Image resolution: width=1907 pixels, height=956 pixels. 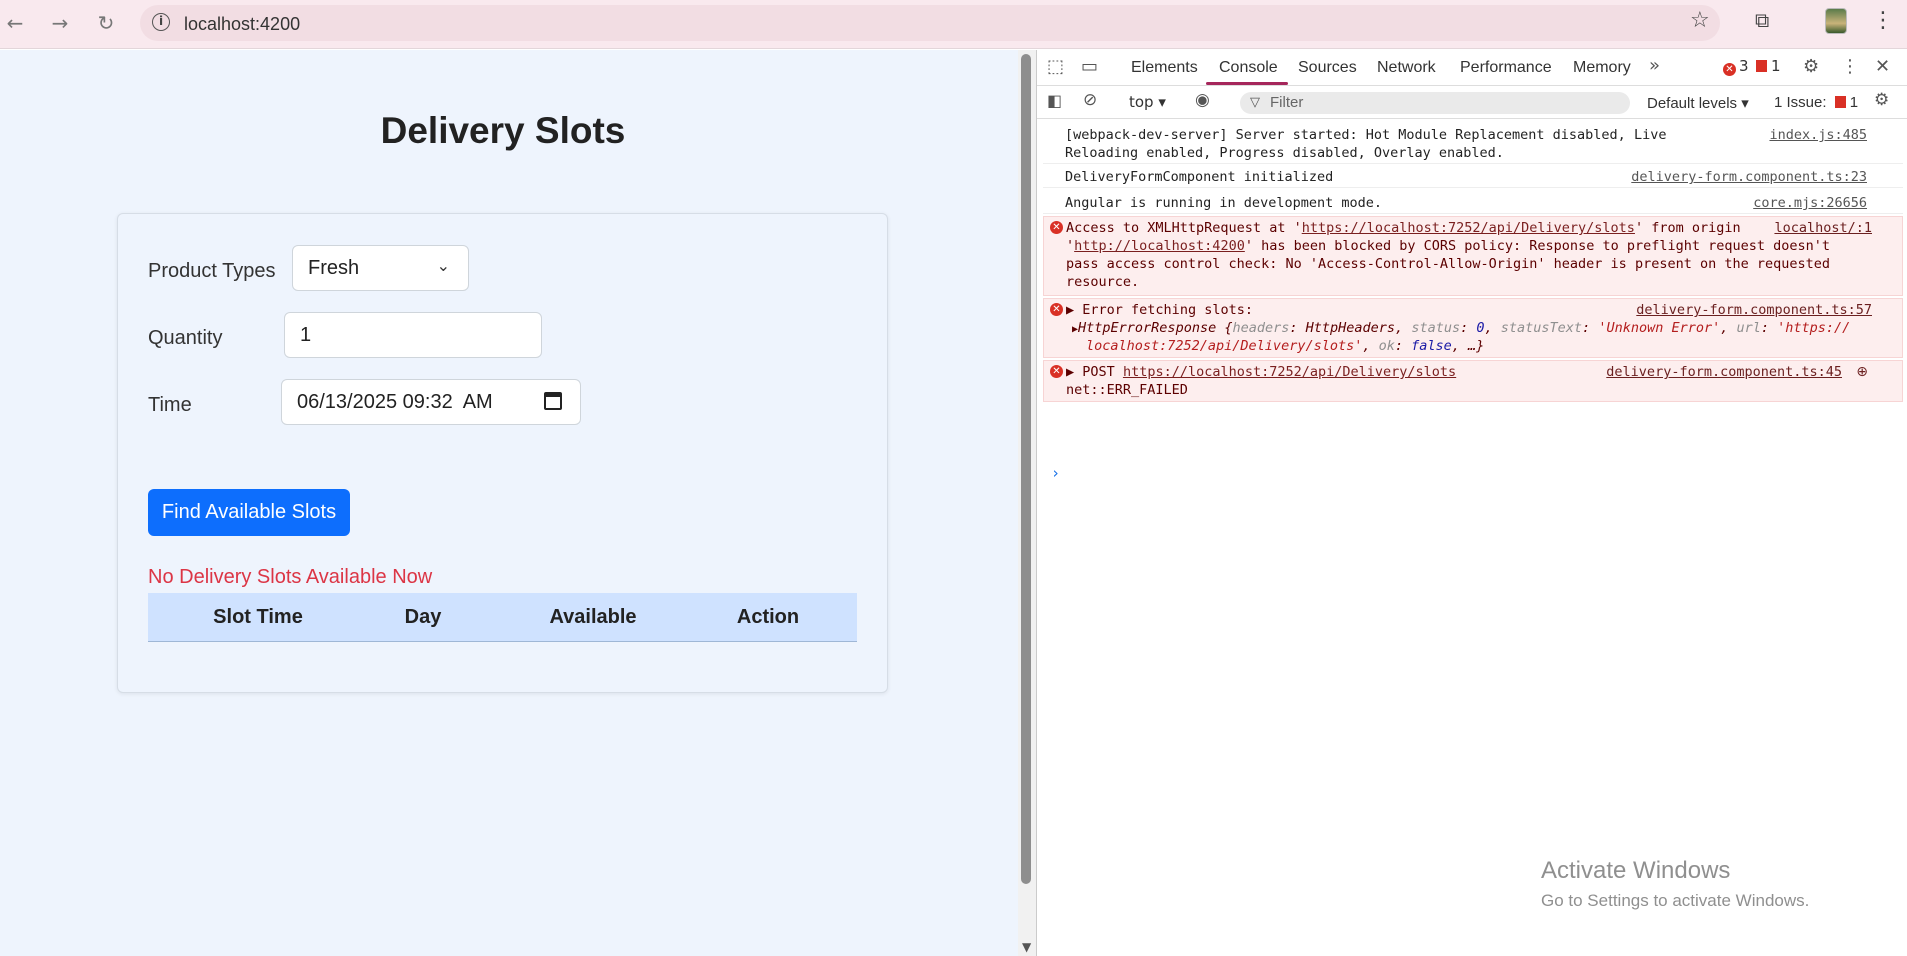 What do you see at coordinates (930, 23) in the screenshot?
I see `address-bar: i localhost:4200` at bounding box center [930, 23].